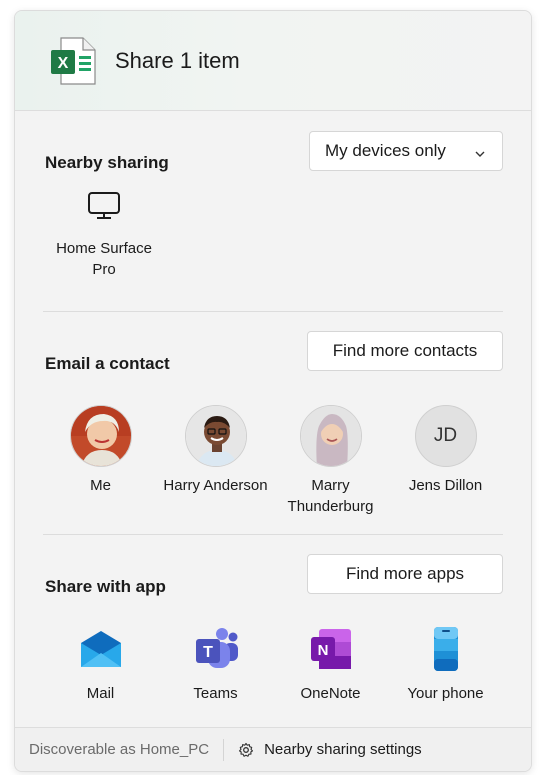 This screenshot has width=540, height=775. What do you see at coordinates (446, 649) in the screenshot?
I see `phone-icon` at bounding box center [446, 649].